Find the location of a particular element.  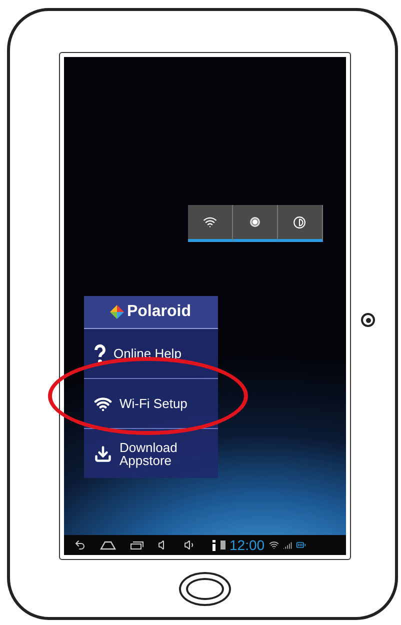

signal-icon is located at coordinates (287, 545).